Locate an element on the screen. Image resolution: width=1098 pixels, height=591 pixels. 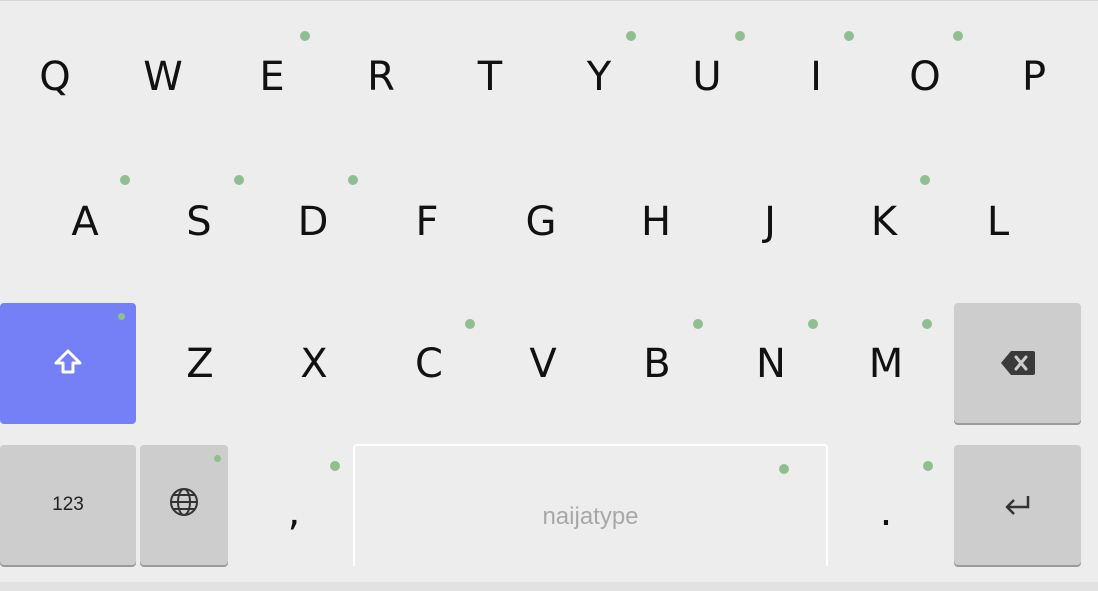
key-u: U is located at coordinates (707, 77).